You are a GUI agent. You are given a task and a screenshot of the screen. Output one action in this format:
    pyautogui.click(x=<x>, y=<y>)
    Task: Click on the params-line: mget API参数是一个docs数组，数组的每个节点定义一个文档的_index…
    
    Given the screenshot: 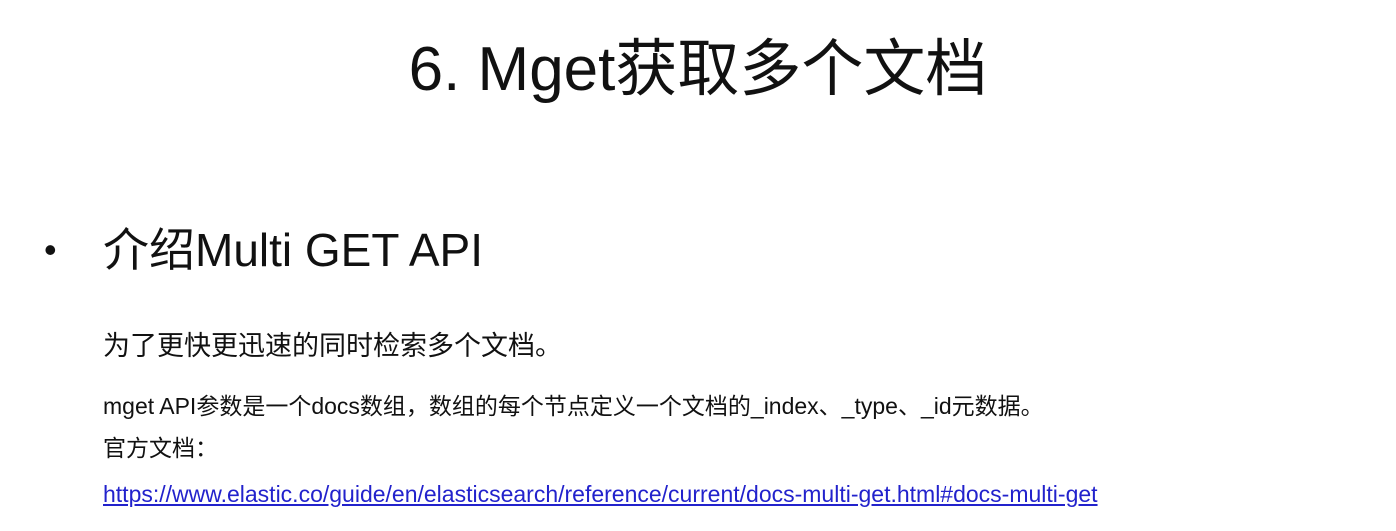 What is the action you would take?
    pyautogui.click(x=573, y=406)
    